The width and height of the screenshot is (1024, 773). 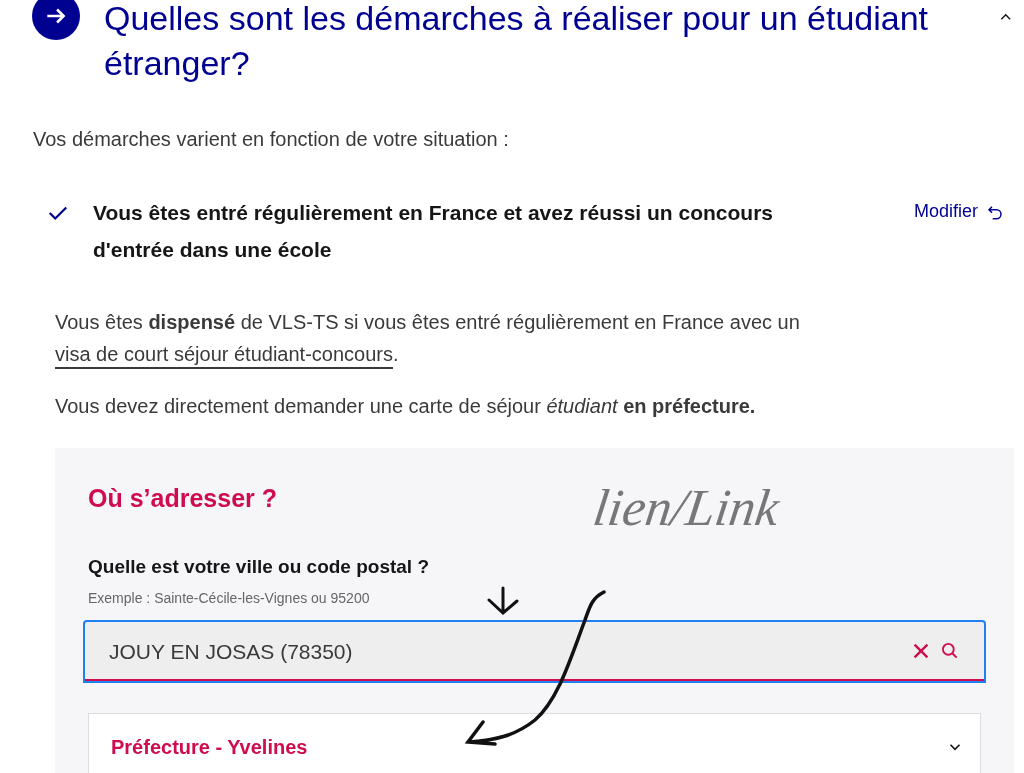 I want to click on field-label: Quelle est votre ville ou code postal ?, so click(x=259, y=567).